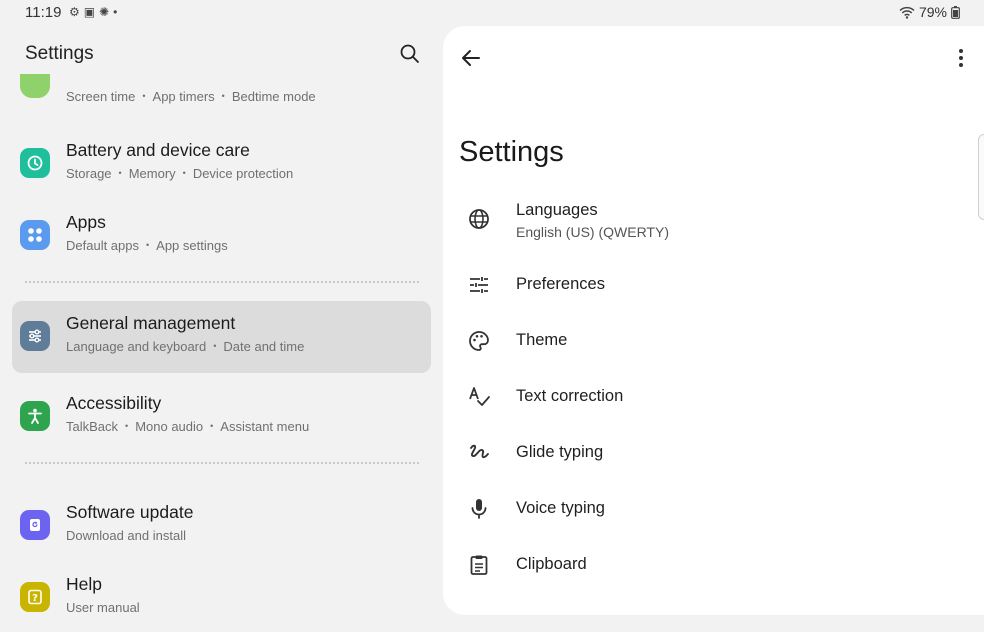 This screenshot has height=632, width=984. I want to click on search-icon, so click(410, 54).